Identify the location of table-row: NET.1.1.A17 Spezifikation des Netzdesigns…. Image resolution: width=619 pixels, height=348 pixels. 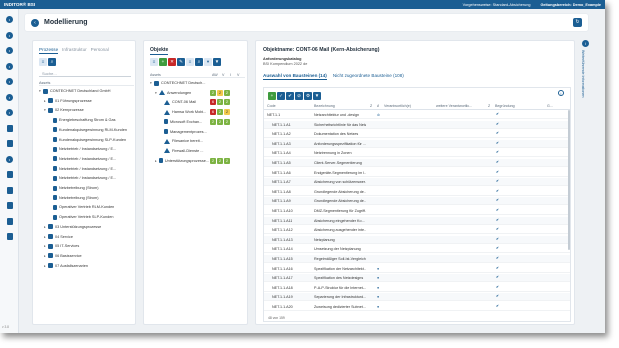
(417, 278).